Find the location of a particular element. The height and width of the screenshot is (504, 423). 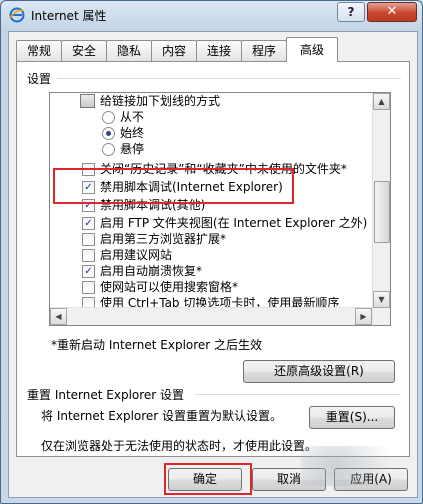

scroll-up-button: ▲ is located at coordinates (381, 101).